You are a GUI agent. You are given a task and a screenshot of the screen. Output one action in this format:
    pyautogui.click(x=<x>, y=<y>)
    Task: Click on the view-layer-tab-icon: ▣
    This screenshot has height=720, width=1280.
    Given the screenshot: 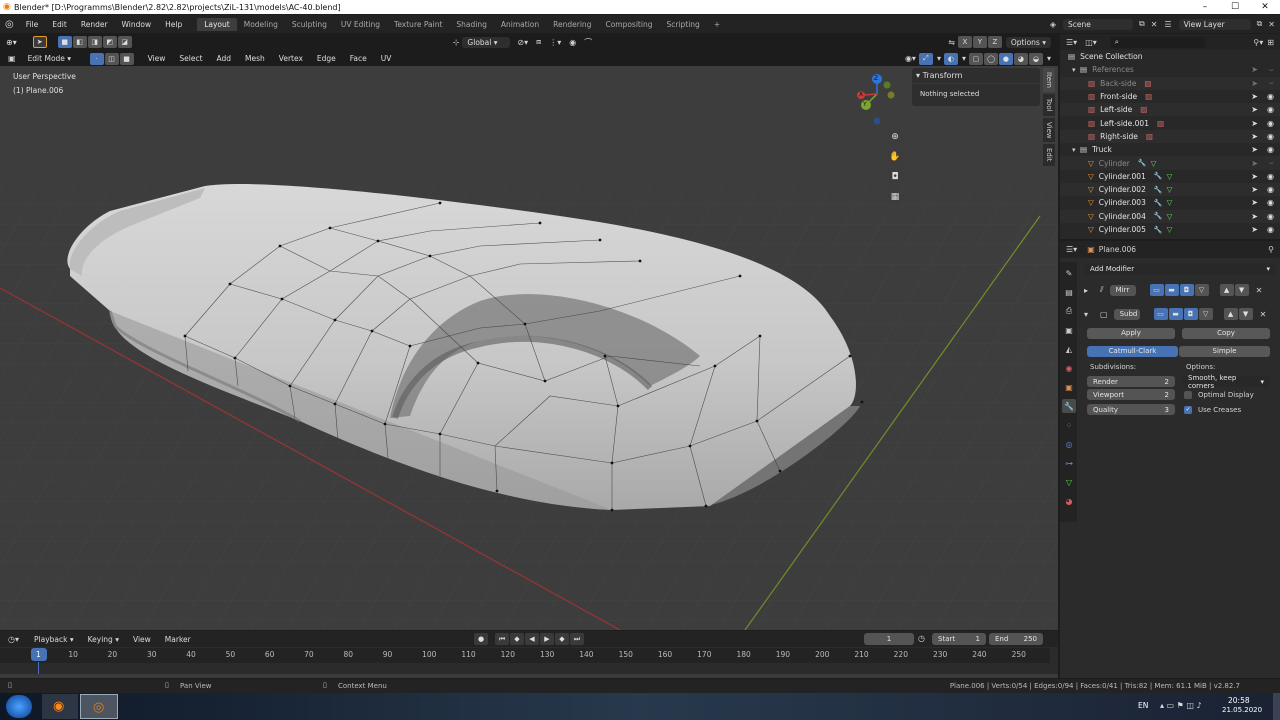 What is the action you would take?
    pyautogui.click(x=1069, y=330)
    